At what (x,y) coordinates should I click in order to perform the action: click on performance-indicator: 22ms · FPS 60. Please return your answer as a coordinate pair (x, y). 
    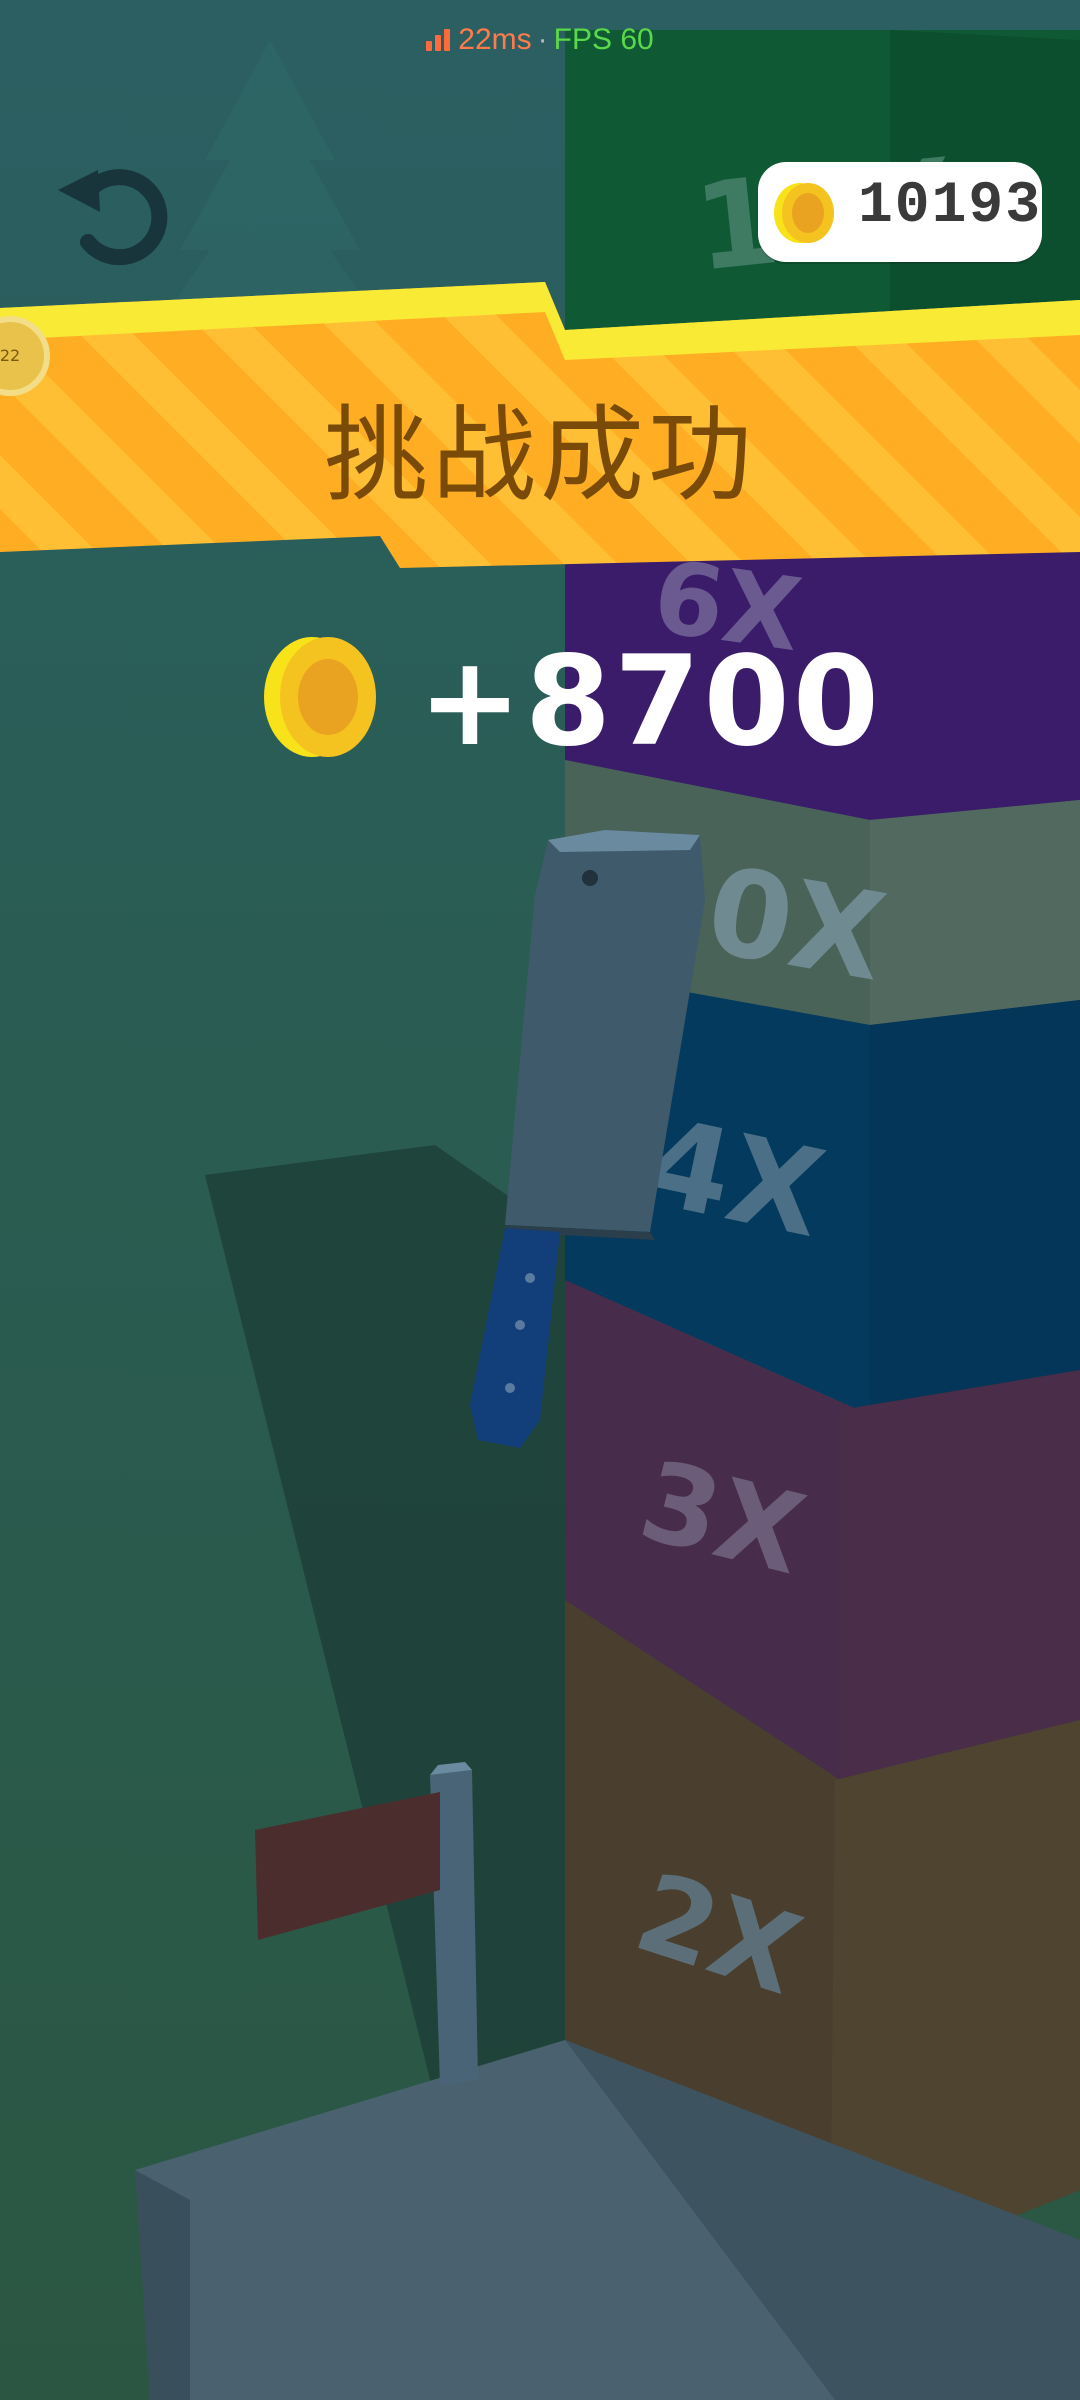
    Looking at the image, I should click on (540, 39).